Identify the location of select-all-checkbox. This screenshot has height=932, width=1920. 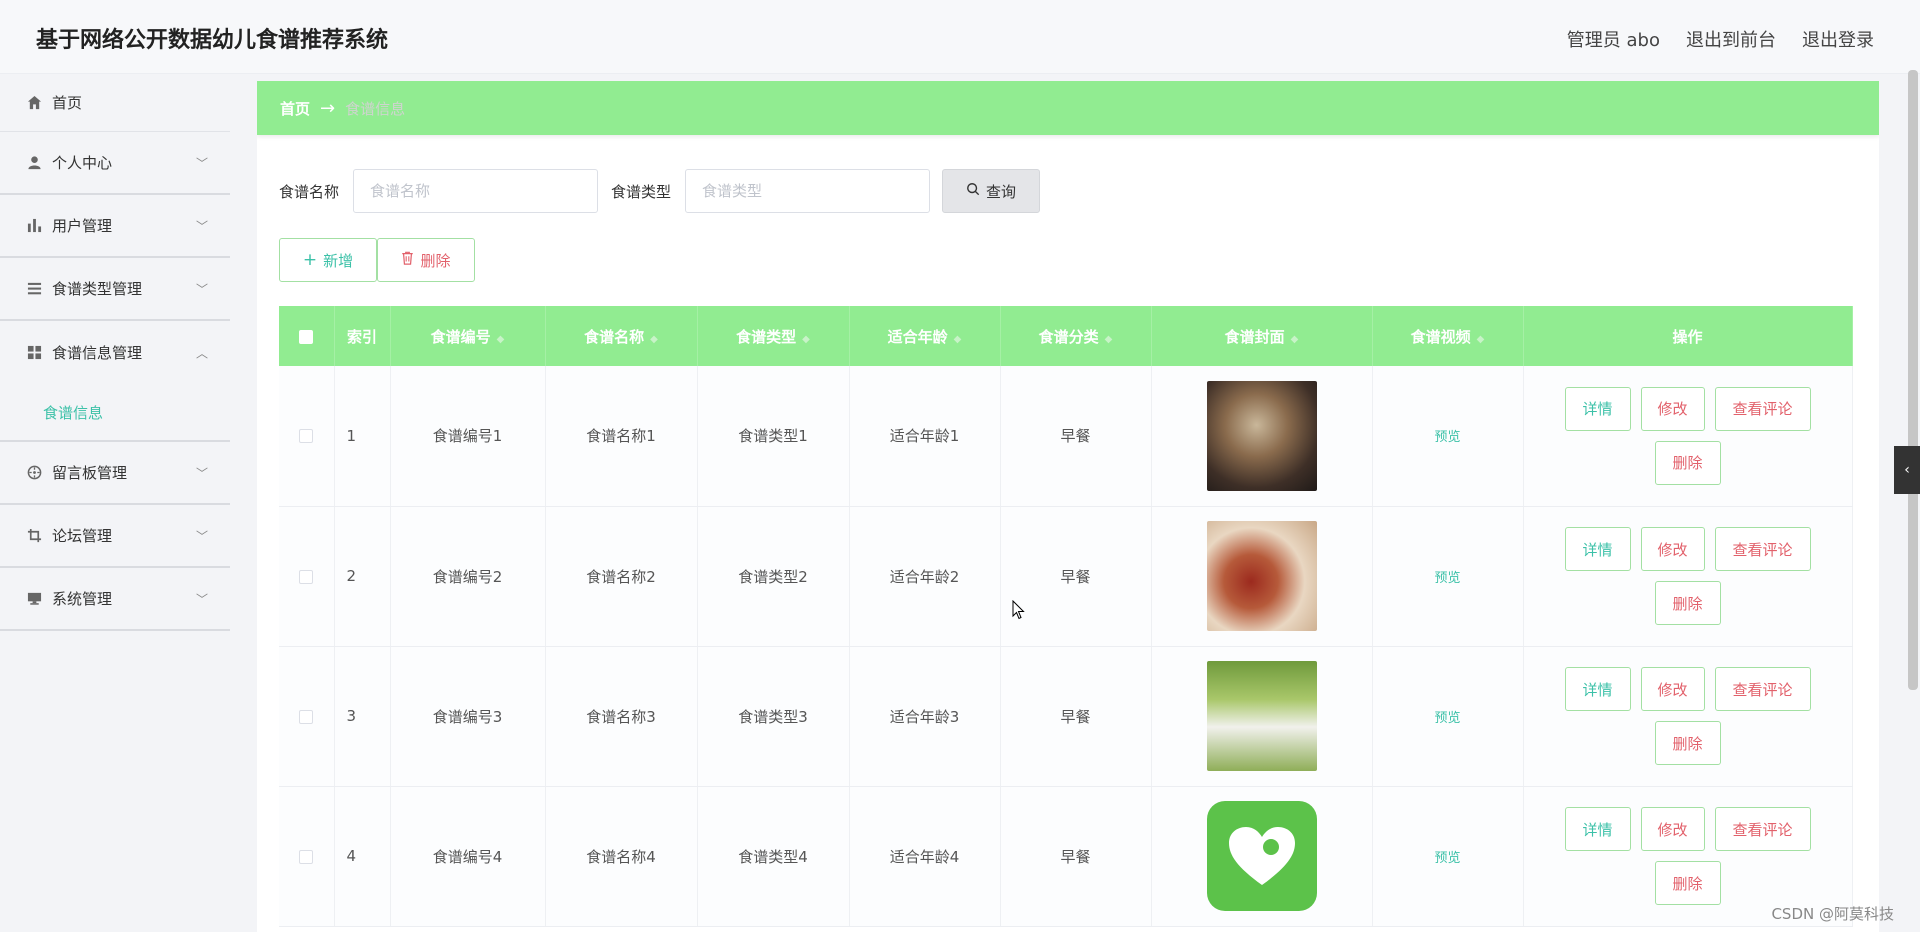
(306, 336).